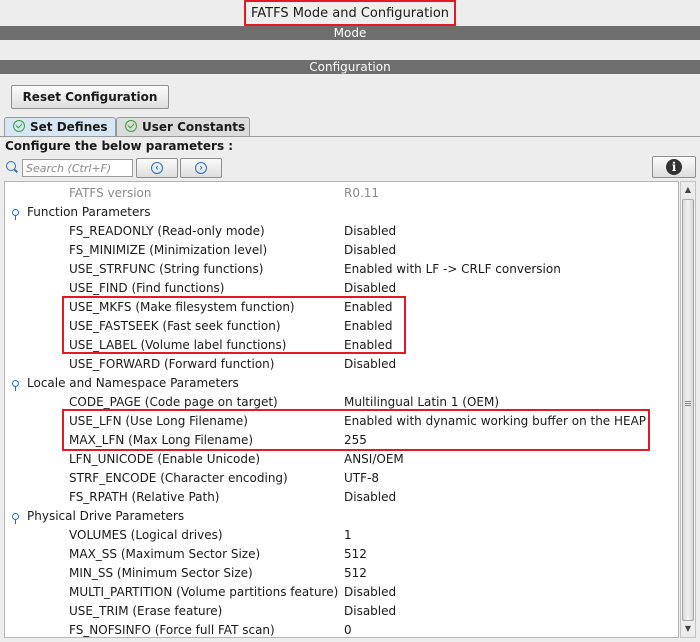 The width and height of the screenshot is (700, 642). I want to click on parameter-value: UTF-8, so click(361, 478).